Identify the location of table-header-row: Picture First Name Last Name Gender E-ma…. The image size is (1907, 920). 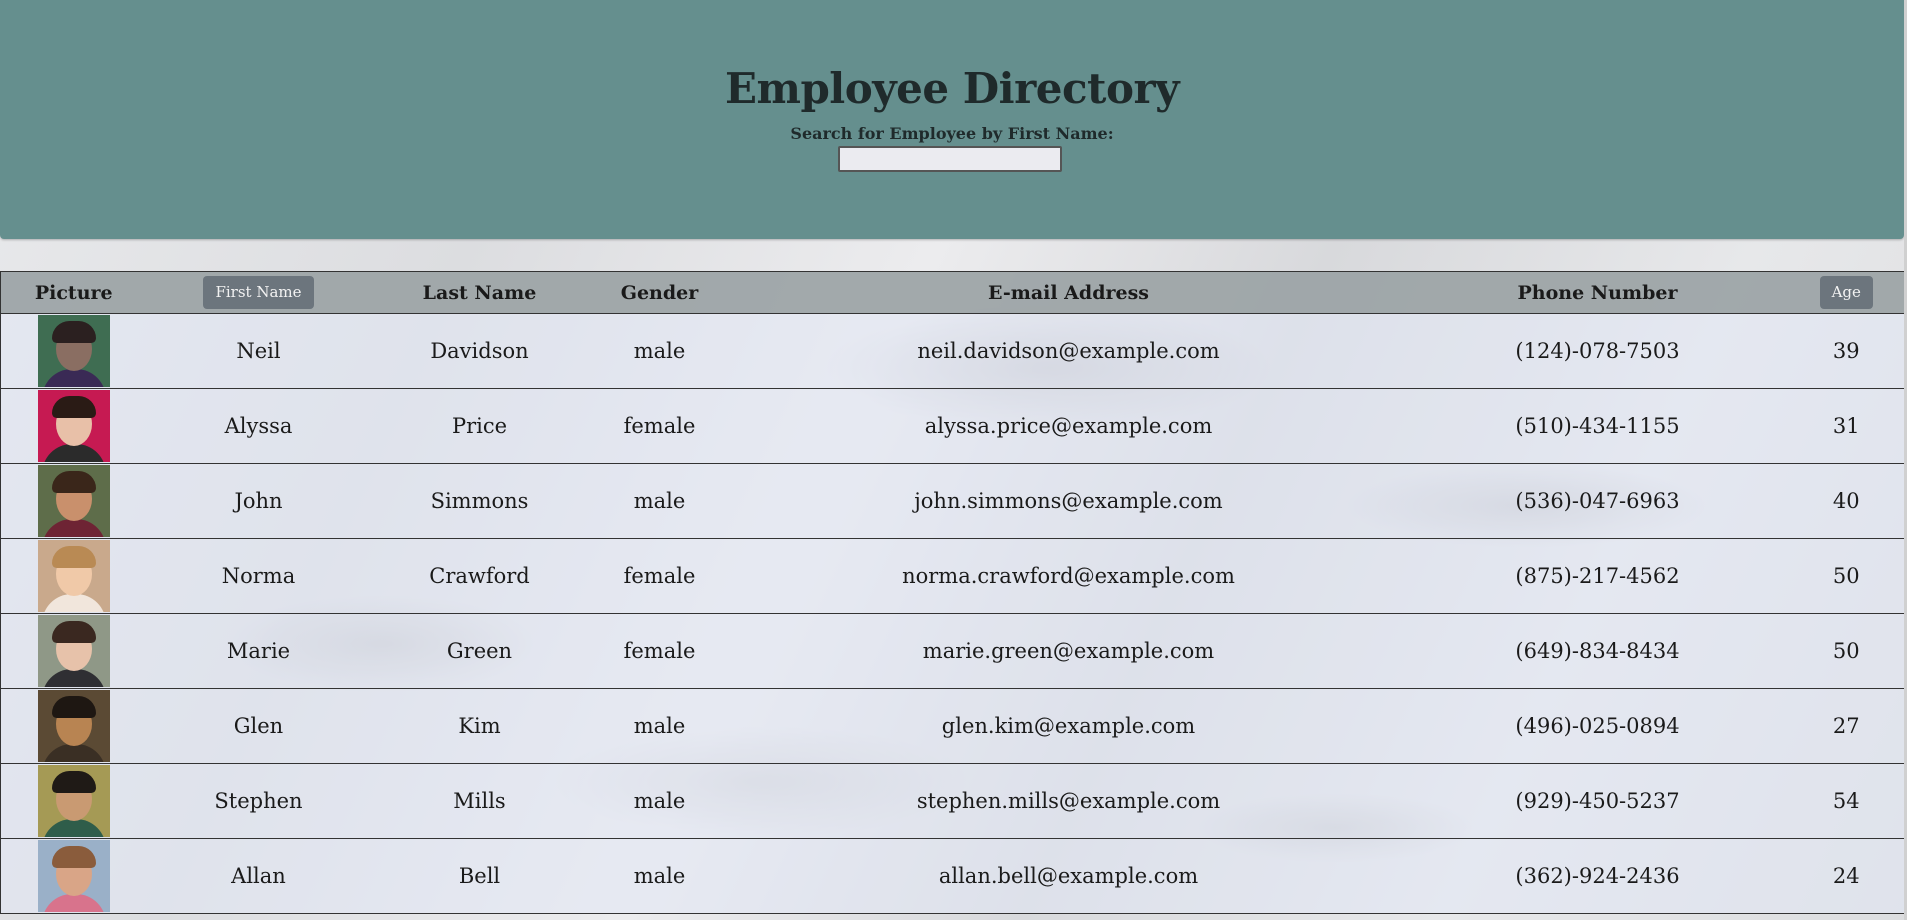
(952, 292).